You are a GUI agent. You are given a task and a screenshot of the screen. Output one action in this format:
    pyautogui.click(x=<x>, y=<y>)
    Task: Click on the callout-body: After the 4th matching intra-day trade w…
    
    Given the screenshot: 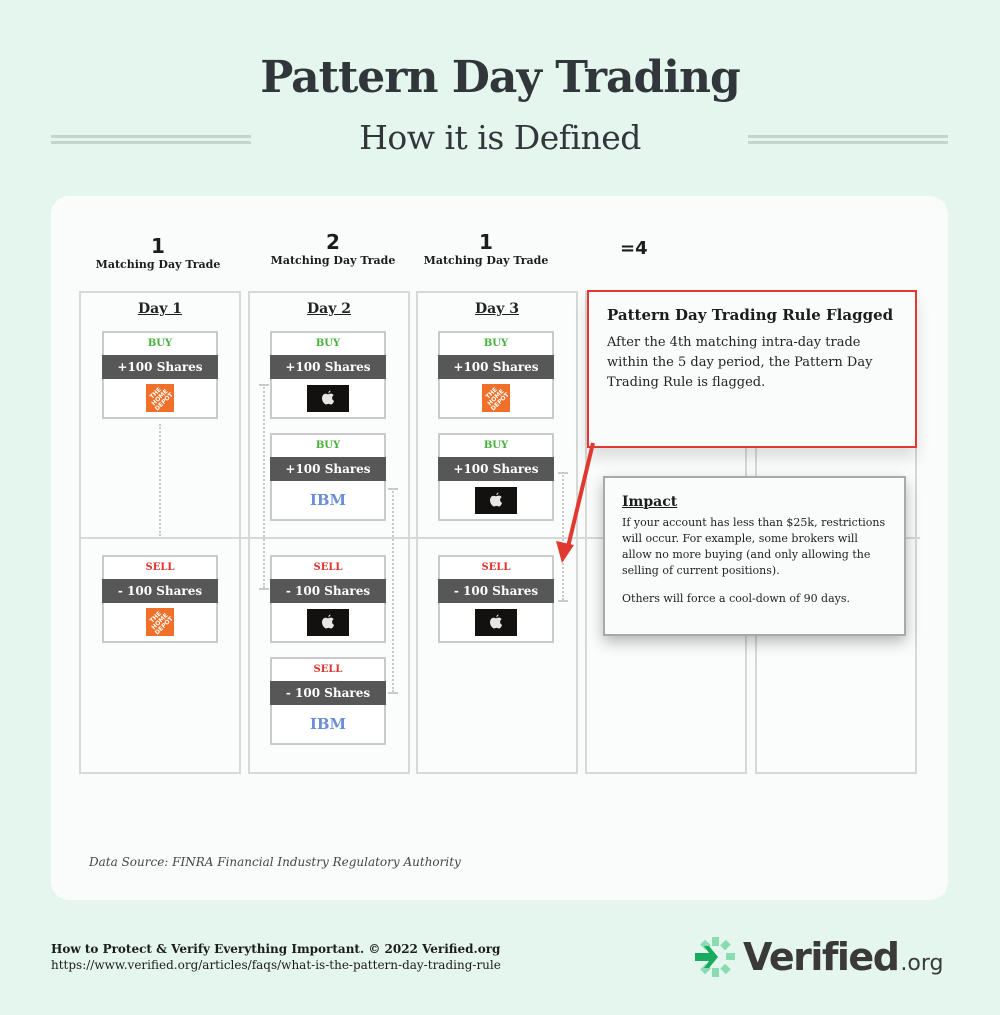 What is the action you would take?
    pyautogui.click(x=740, y=362)
    